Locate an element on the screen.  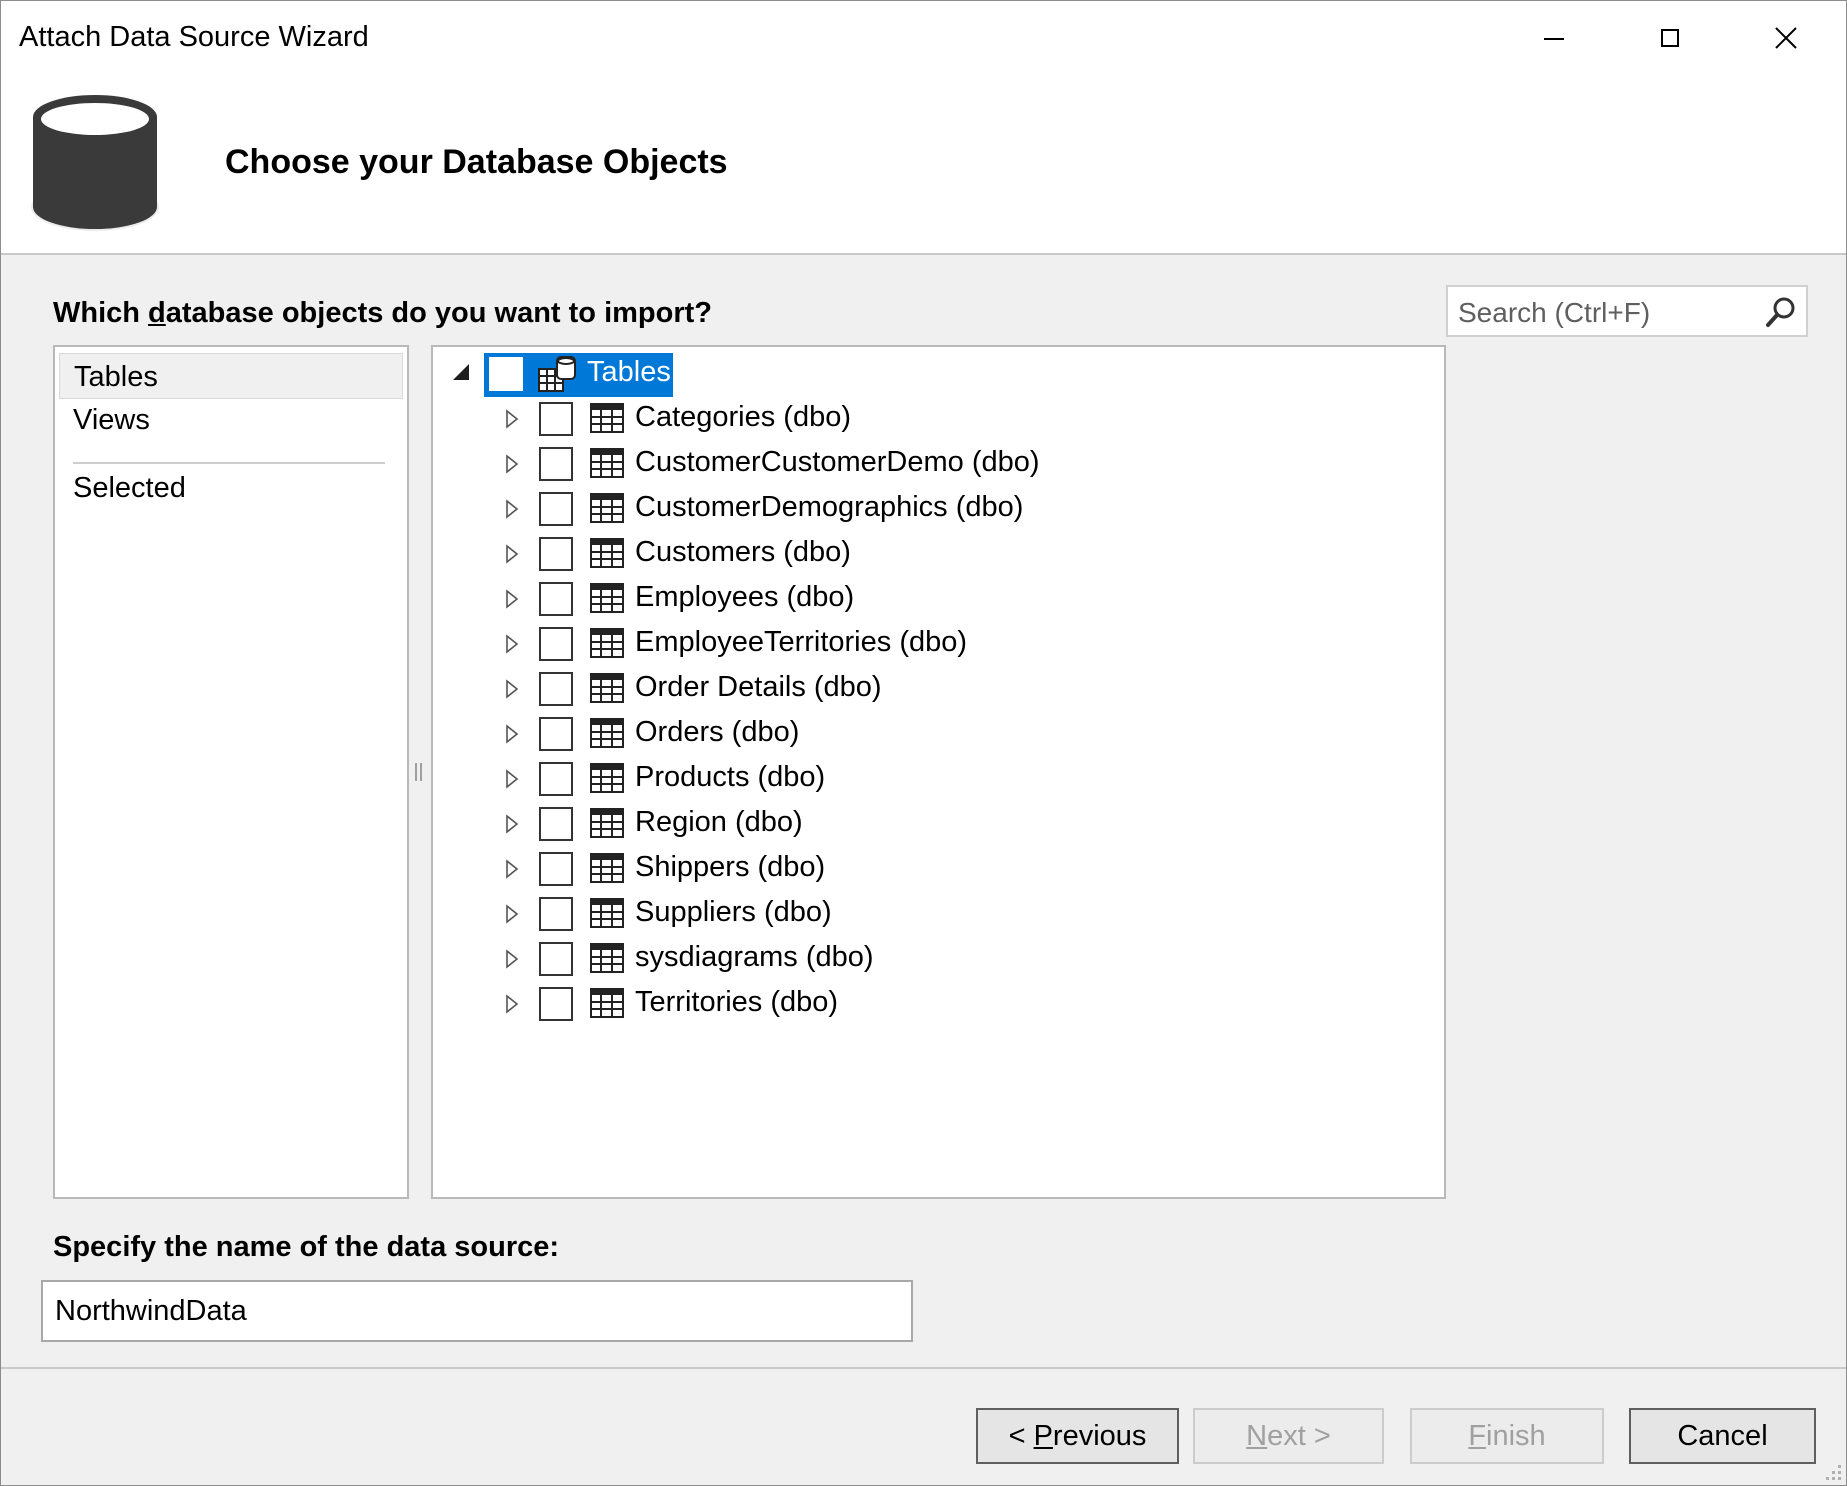
tree-item: EmployeeTerritories (dbo) is located at coordinates (938, 644).